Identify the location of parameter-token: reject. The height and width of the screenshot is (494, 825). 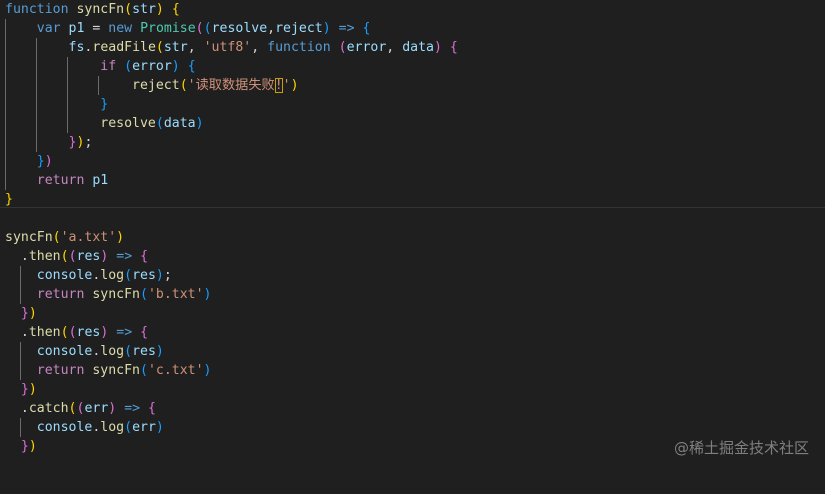
(299, 28).